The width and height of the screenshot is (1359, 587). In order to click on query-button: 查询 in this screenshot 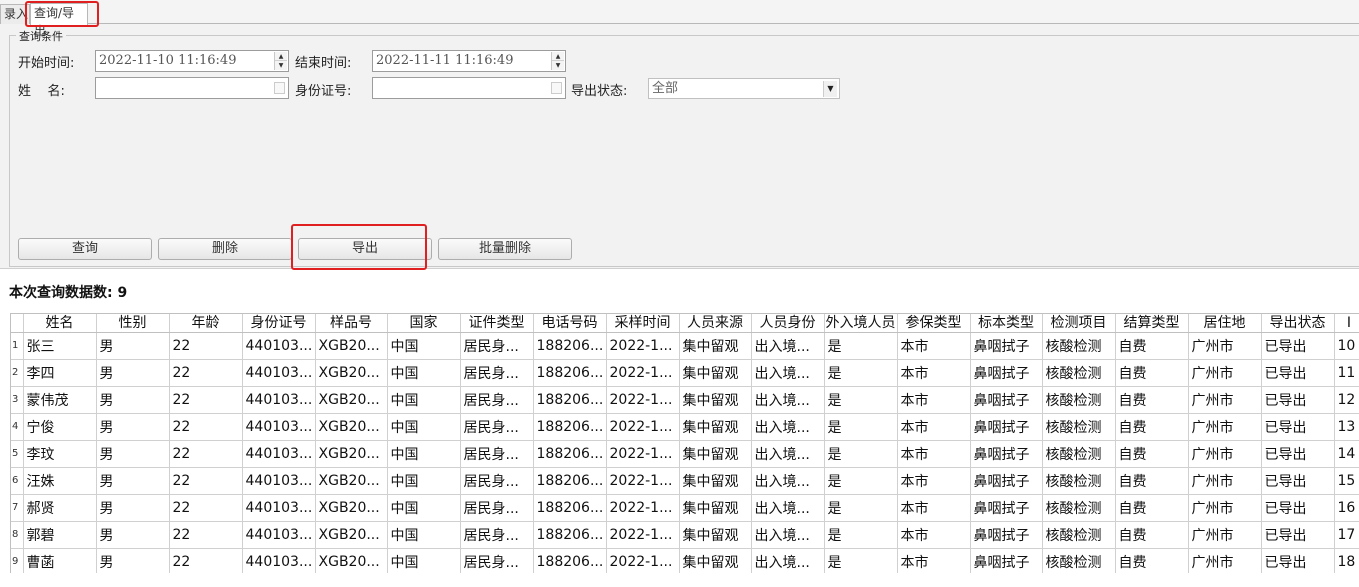, I will do `click(85, 249)`.